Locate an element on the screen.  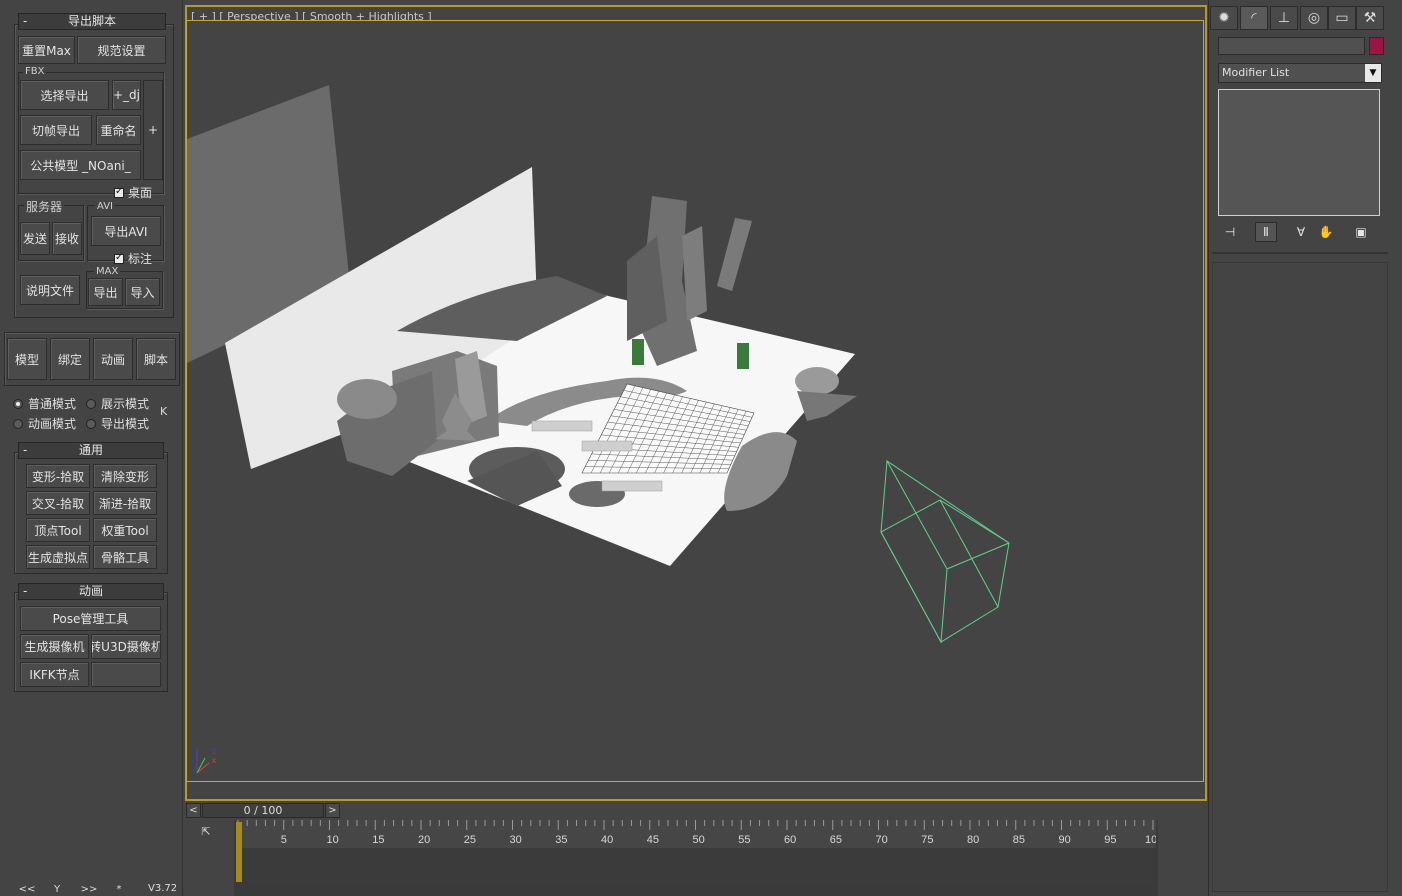
tab-model: 模型 is located at coordinates (27, 359).